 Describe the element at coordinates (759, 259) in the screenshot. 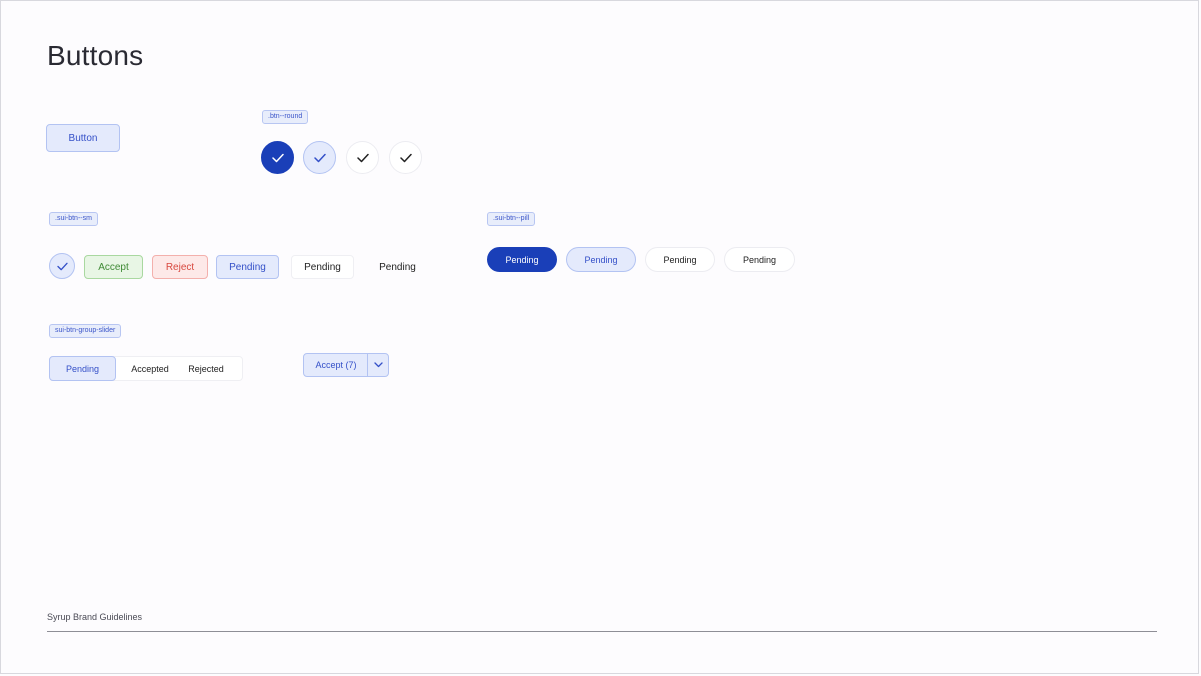

I see `pill-button-white-2: Pending` at that location.